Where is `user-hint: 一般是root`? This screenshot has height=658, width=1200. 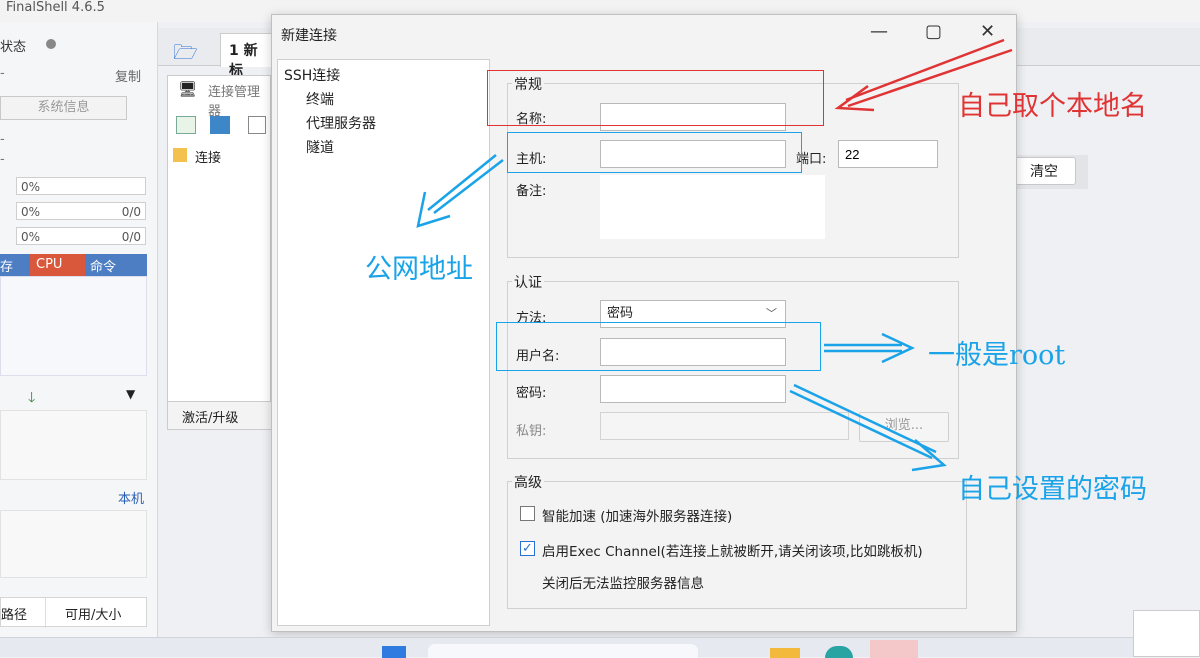
user-hint: 一般是root is located at coordinates (997, 355).